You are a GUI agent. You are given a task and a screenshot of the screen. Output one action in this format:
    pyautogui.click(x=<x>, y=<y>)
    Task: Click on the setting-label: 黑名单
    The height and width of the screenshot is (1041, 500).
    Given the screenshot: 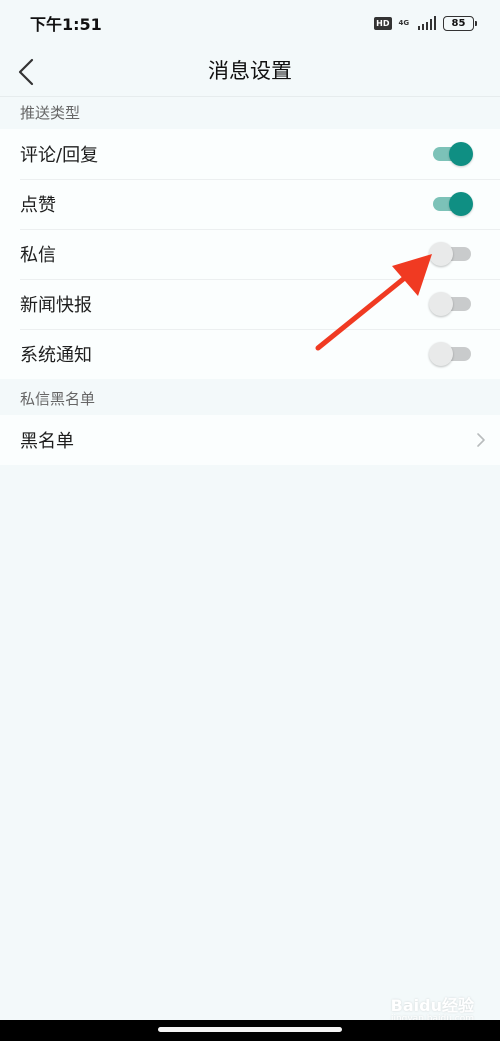 What is the action you would take?
    pyautogui.click(x=47, y=441)
    